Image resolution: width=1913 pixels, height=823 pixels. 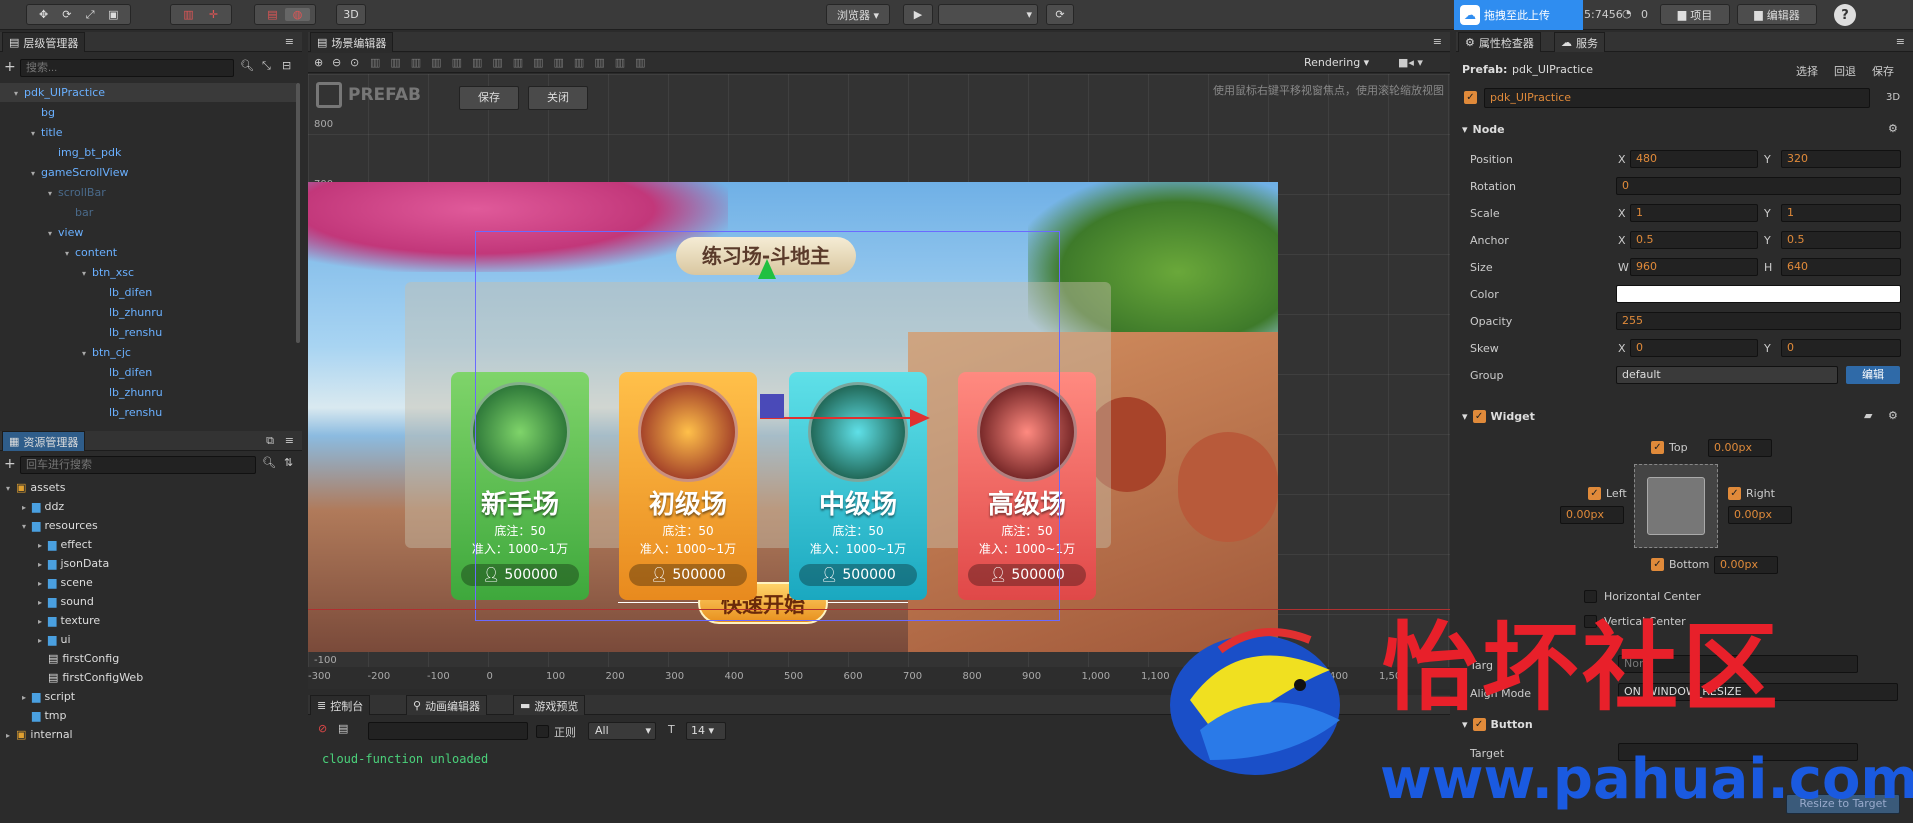 I want to click on left-input: 0.00px, so click(x=1592, y=515).